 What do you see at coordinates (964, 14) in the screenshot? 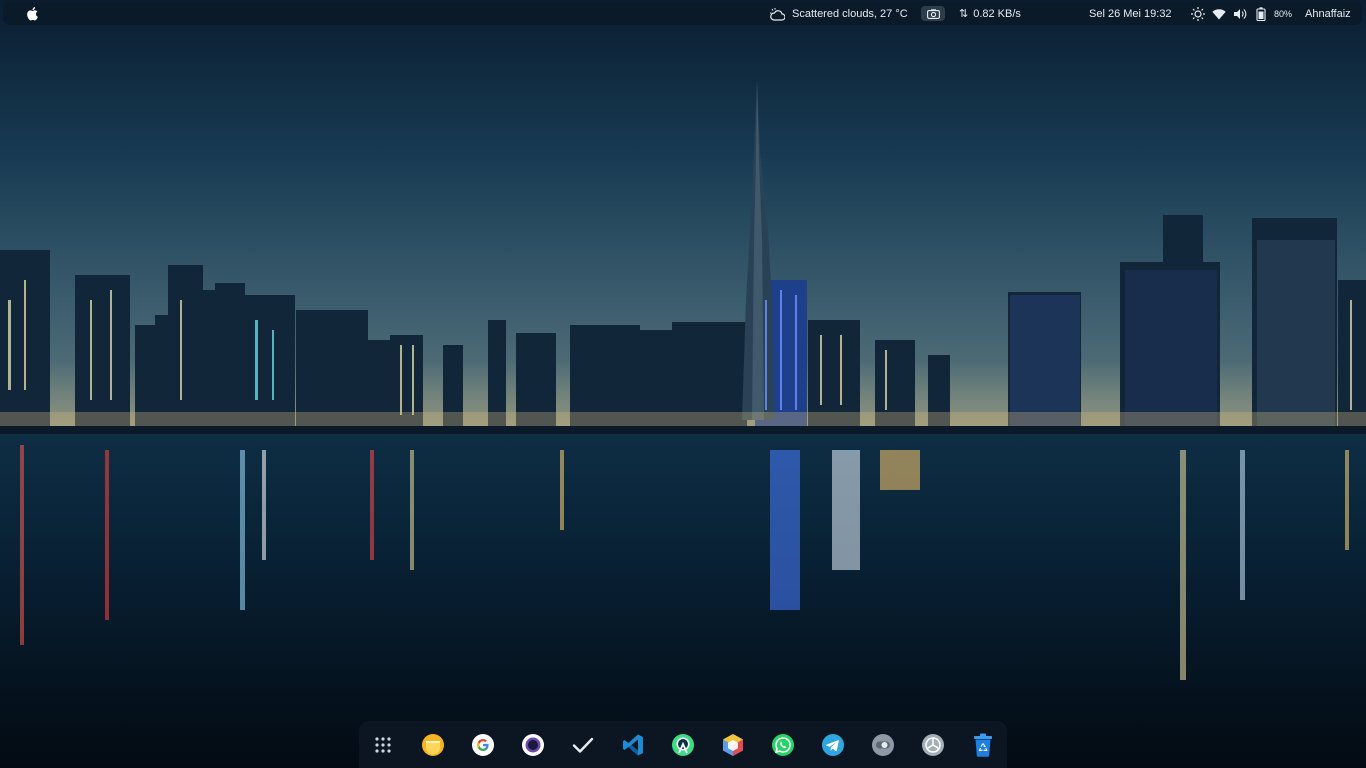
I see `updown-arrows-icon: ⇅` at bounding box center [964, 14].